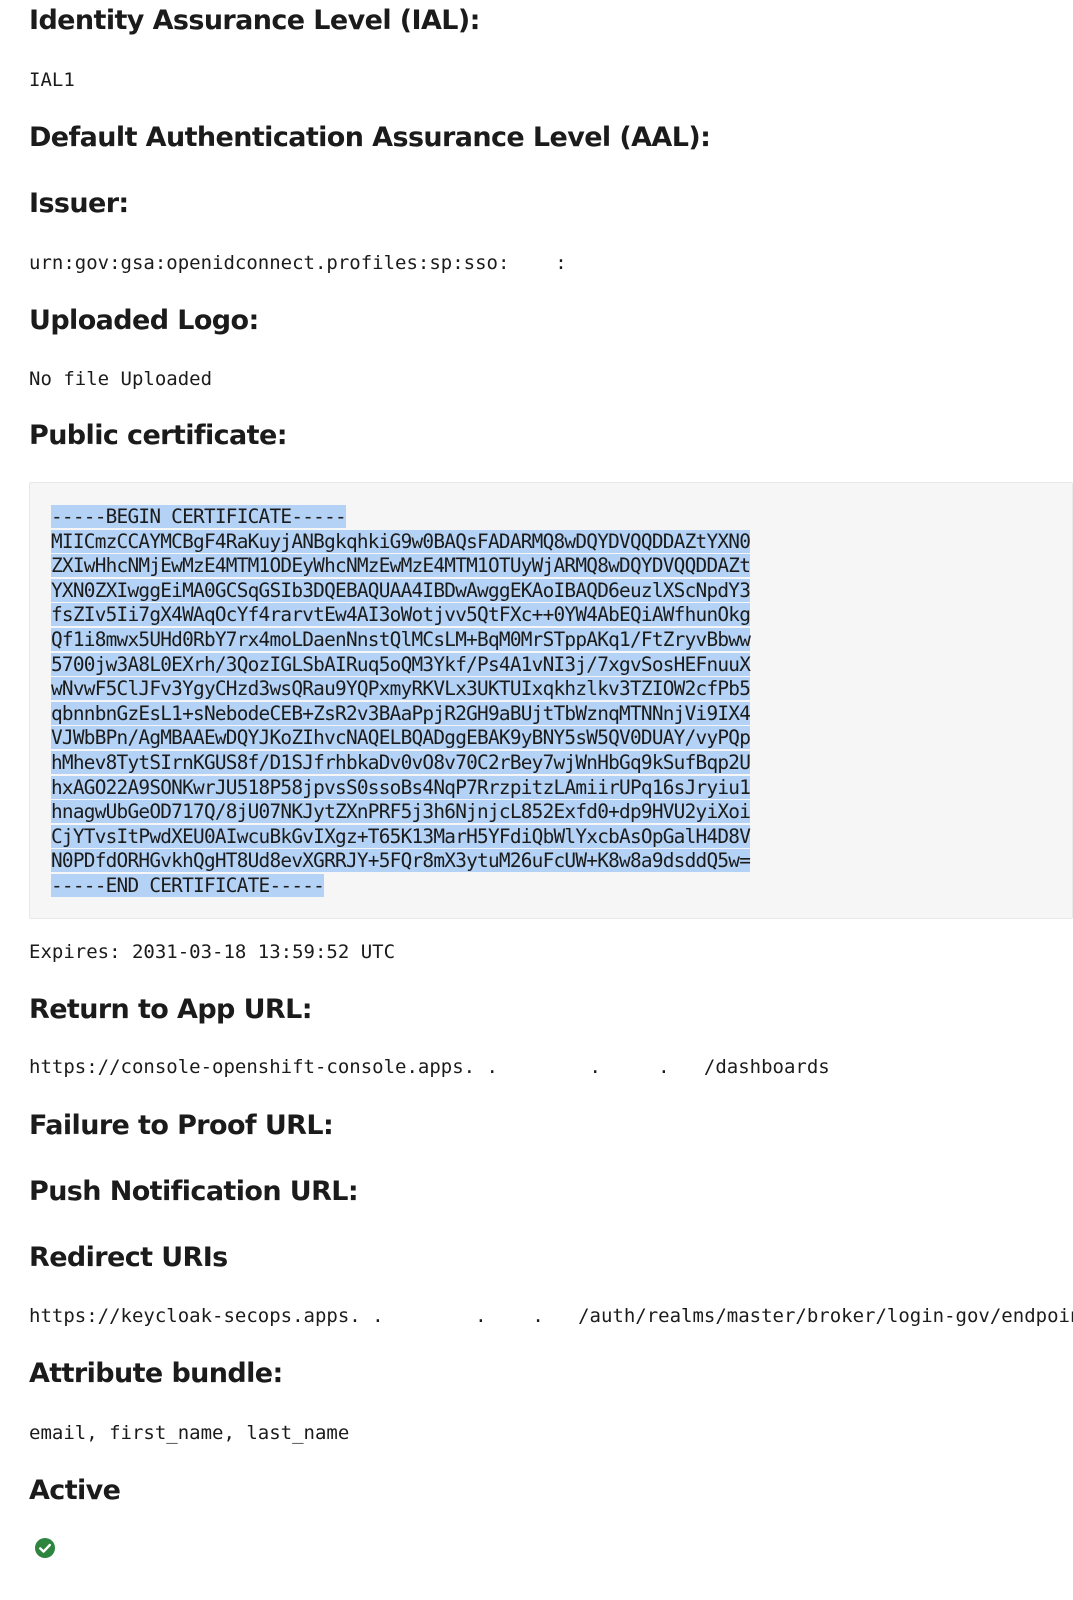 This screenshot has height=1600, width=1073. What do you see at coordinates (189, 1433) in the screenshot?
I see `attribute-bundle-value: email, first_name, last_name` at bounding box center [189, 1433].